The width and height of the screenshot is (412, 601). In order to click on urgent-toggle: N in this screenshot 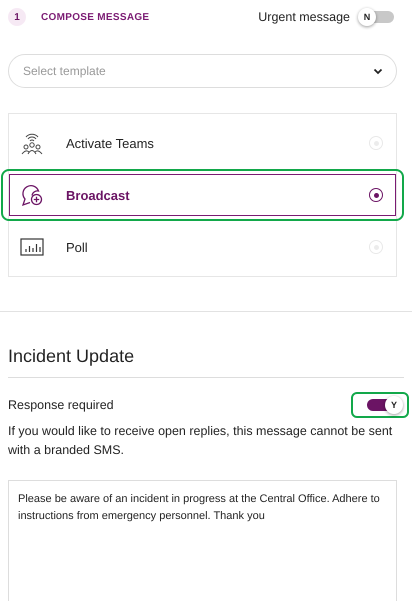, I will do `click(377, 17)`.